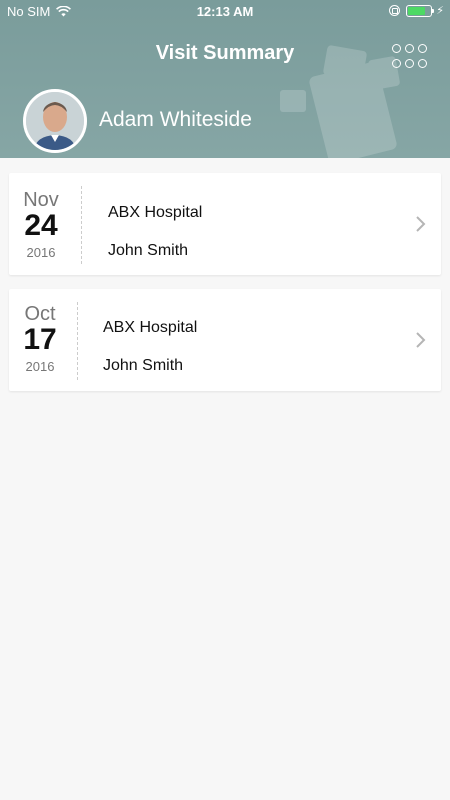 The height and width of the screenshot is (800, 450). I want to click on profile-name: Adam Whiteside, so click(175, 119).